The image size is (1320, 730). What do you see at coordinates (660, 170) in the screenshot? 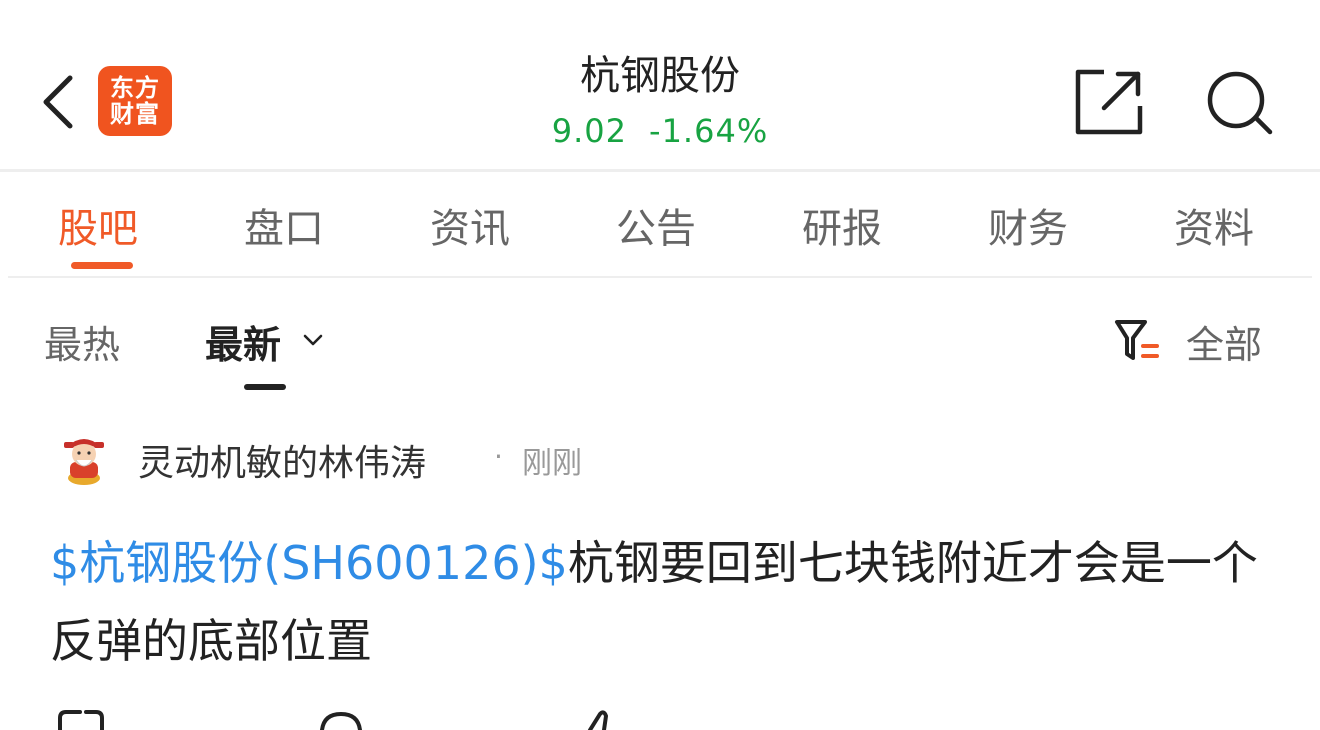
I see `header-divider` at bounding box center [660, 170].